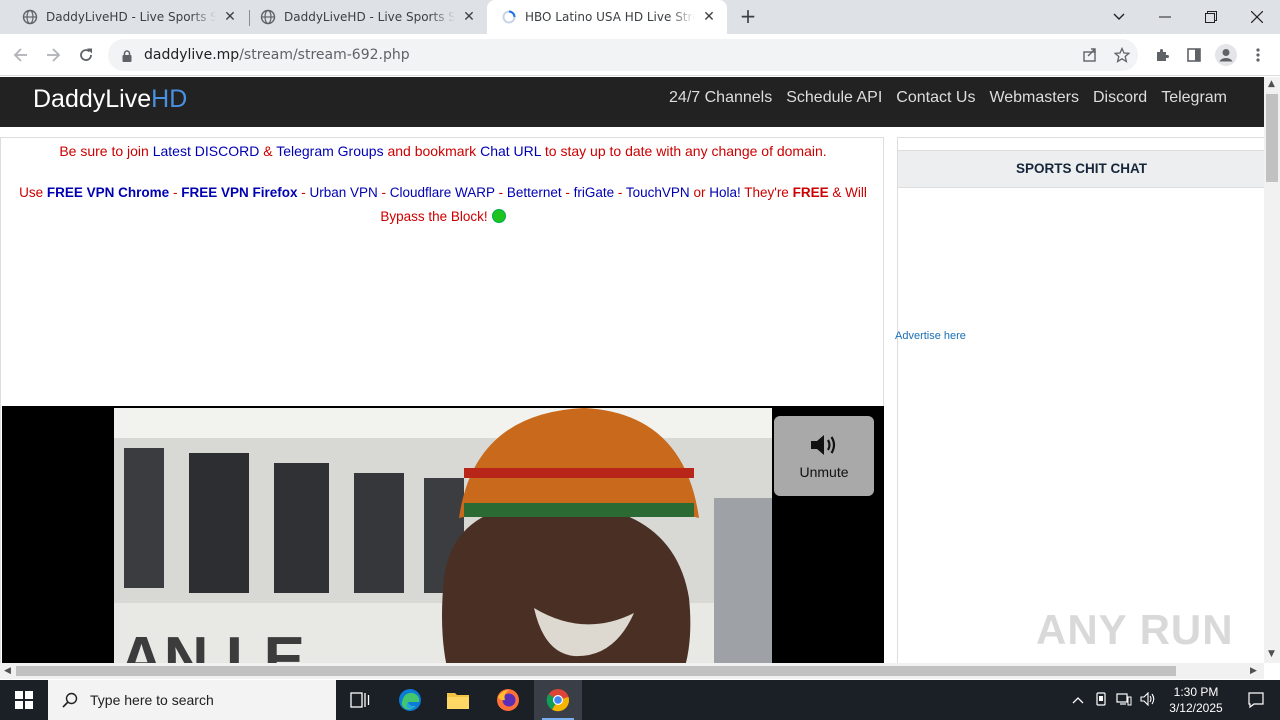  Describe the element at coordinates (1256, 700) in the screenshot. I see `notifications-icon` at that location.